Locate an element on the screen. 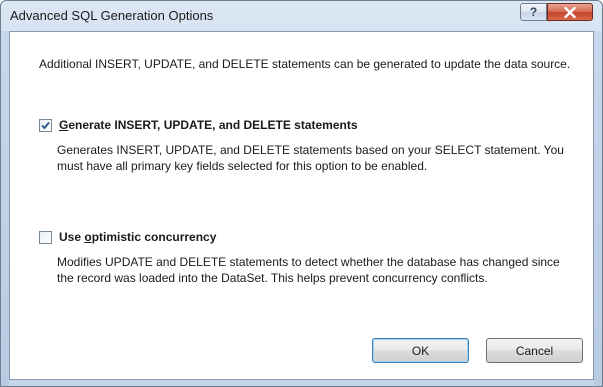 The image size is (603, 387). window-title: Advanced SQL Generation Options is located at coordinates (112, 15).